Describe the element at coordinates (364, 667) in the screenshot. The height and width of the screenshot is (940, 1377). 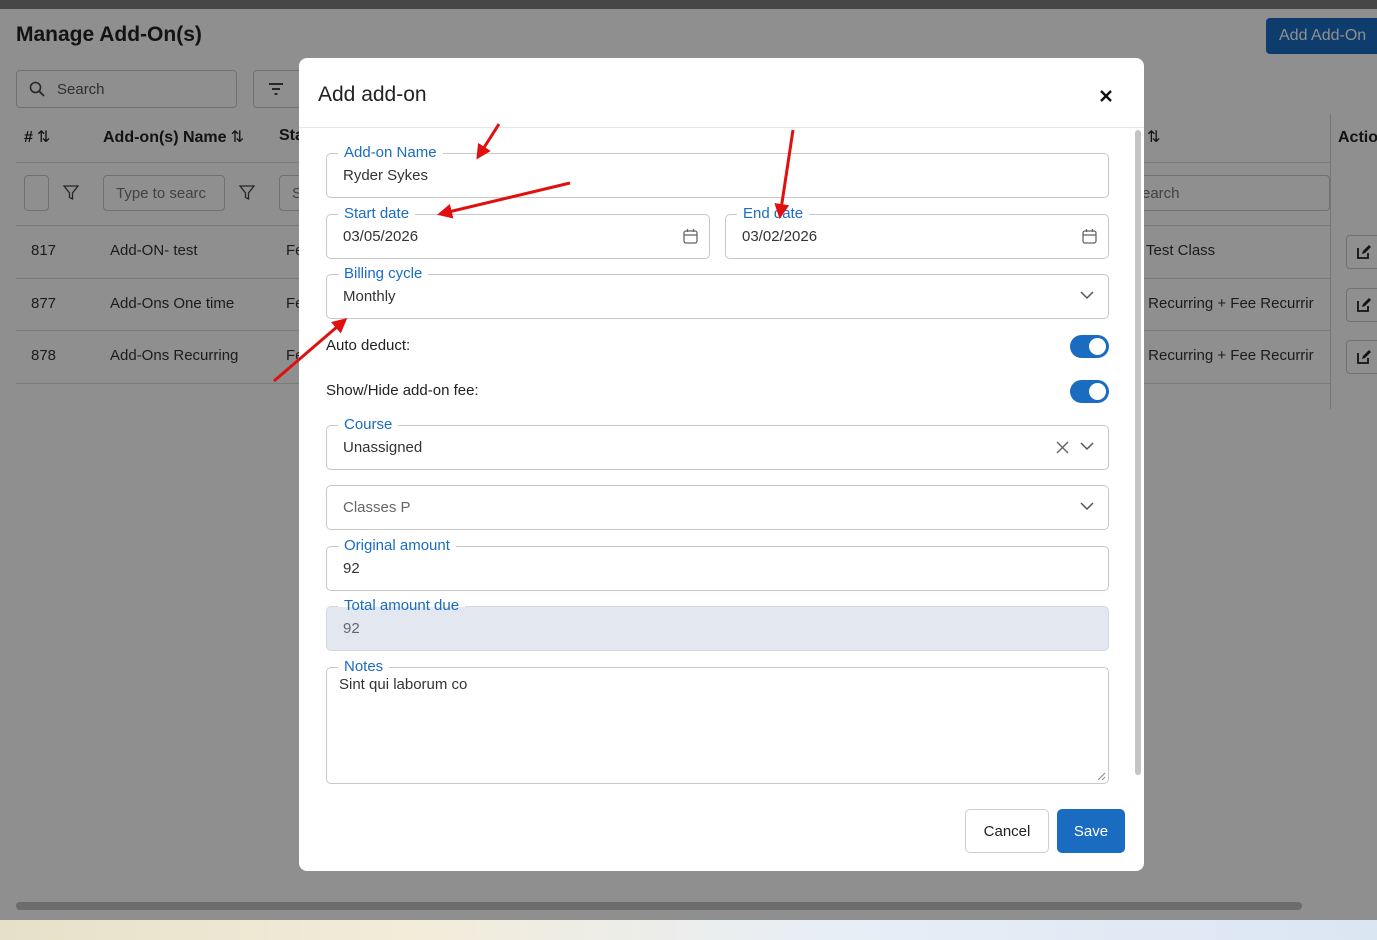
I see `notes-label: Notes` at that location.